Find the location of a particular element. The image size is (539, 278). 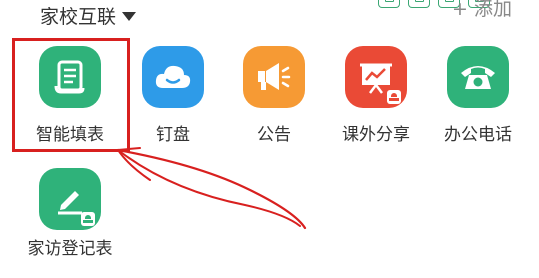

caret-down-icon is located at coordinates (129, 16).